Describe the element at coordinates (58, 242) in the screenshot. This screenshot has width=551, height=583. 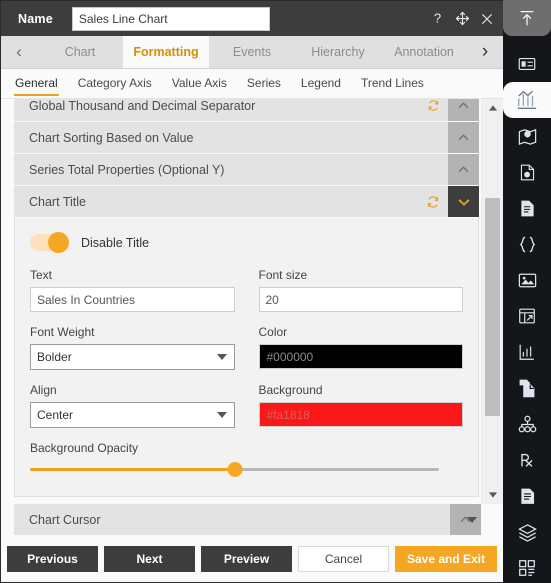
I see `toggle-knob` at that location.